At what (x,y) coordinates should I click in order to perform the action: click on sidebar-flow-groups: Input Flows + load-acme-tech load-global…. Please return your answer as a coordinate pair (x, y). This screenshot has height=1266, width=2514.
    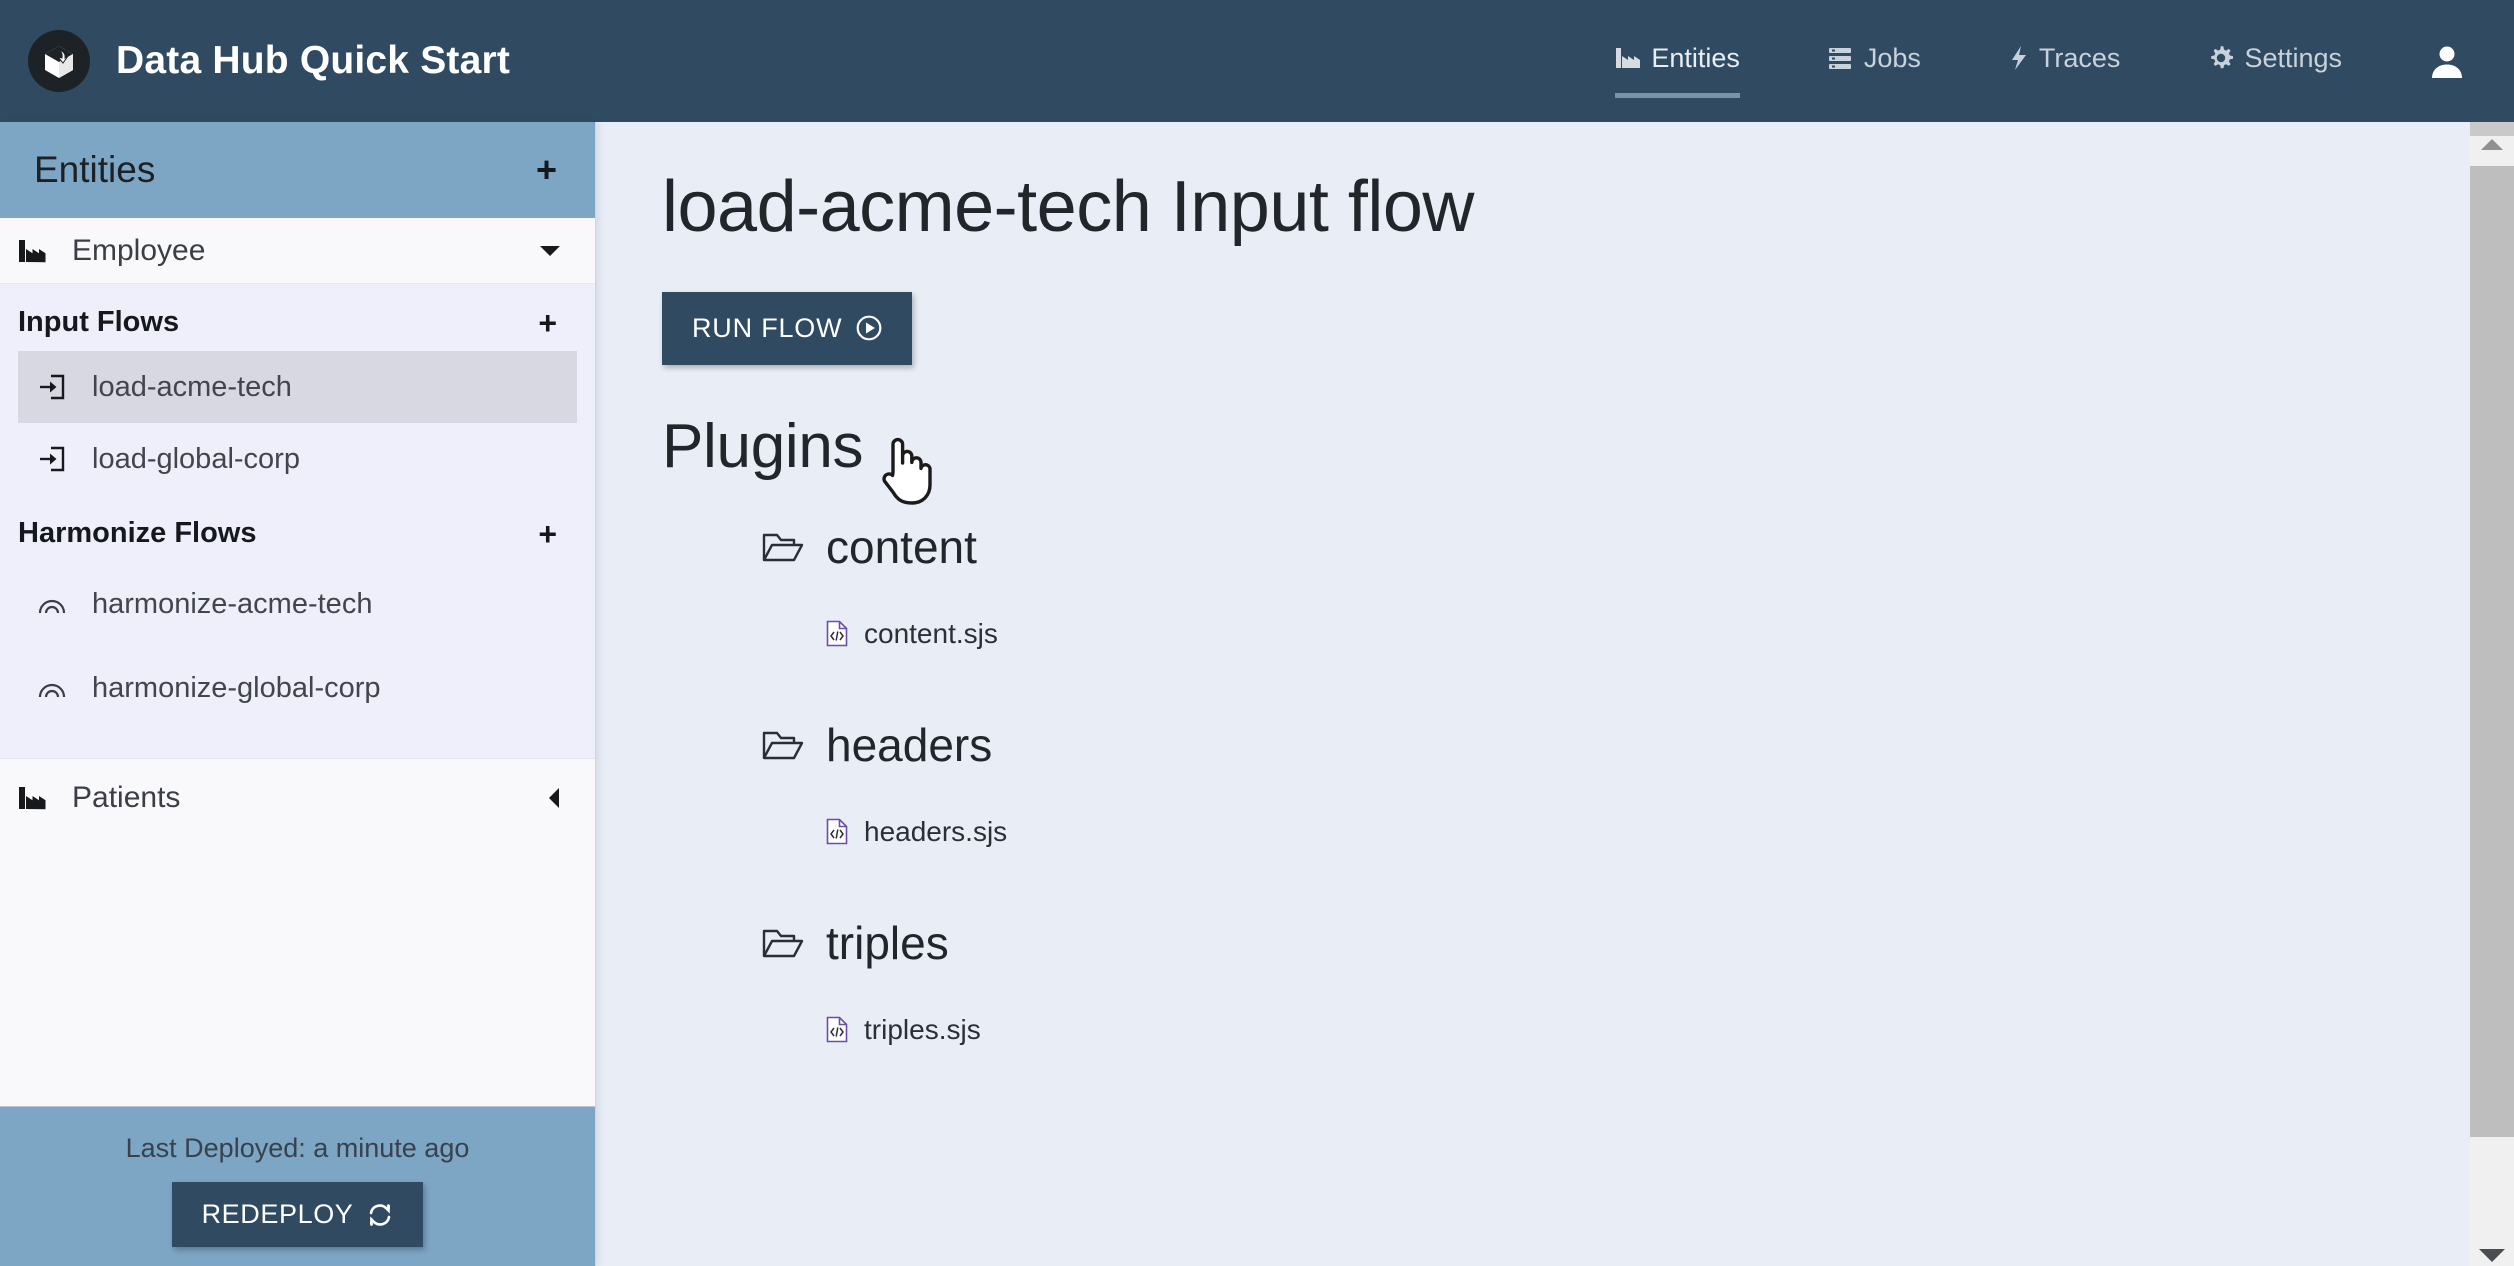
    Looking at the image, I should click on (297, 510).